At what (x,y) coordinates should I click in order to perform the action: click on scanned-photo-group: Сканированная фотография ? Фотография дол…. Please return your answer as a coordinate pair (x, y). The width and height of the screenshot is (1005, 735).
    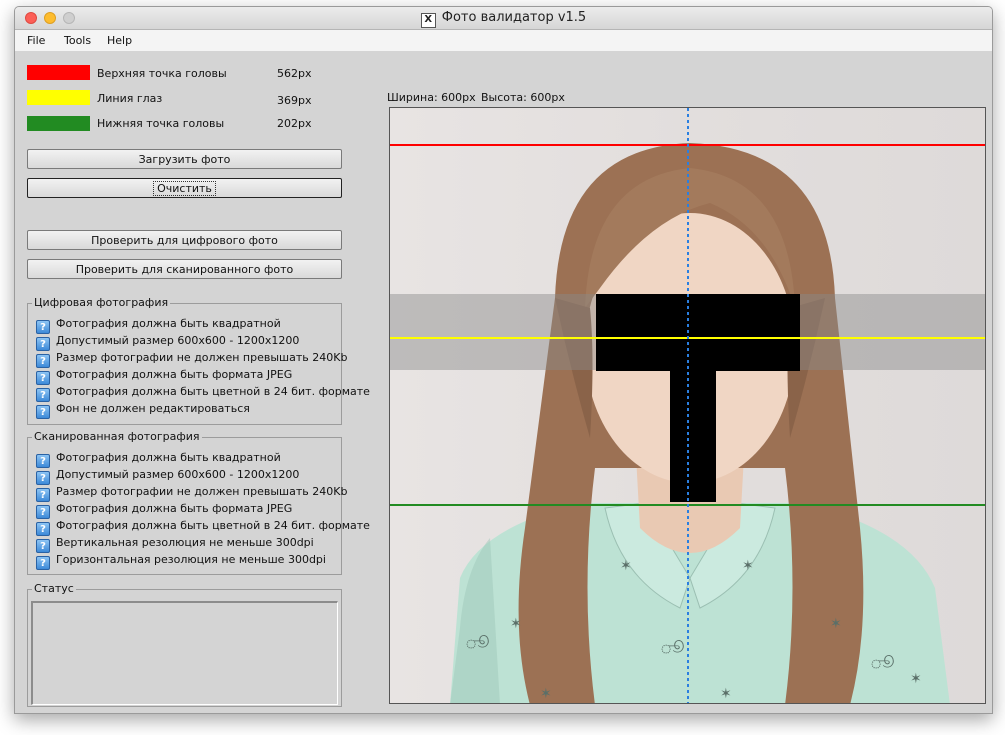
    Looking at the image, I should click on (198, 502).